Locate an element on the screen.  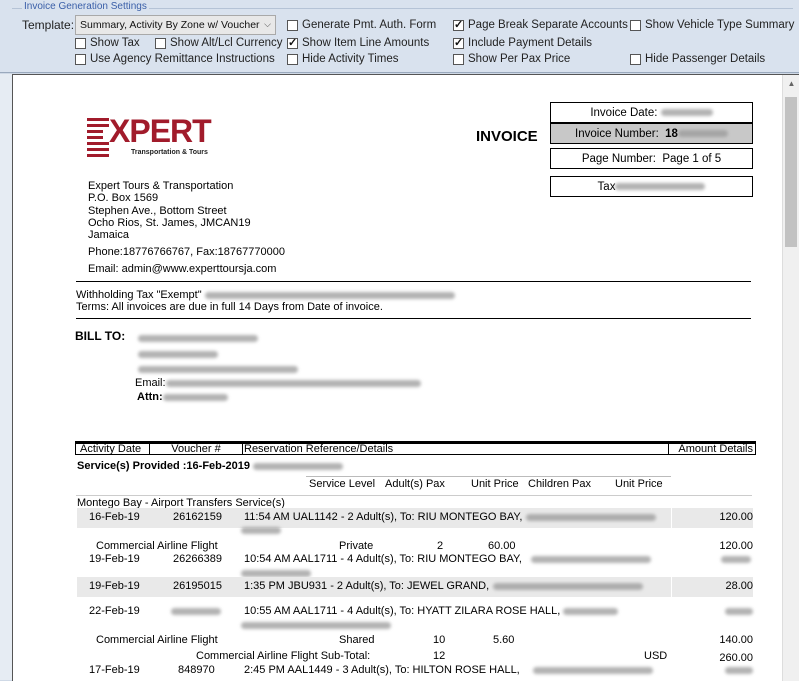
scrollbar-thumb is located at coordinates (791, 172).